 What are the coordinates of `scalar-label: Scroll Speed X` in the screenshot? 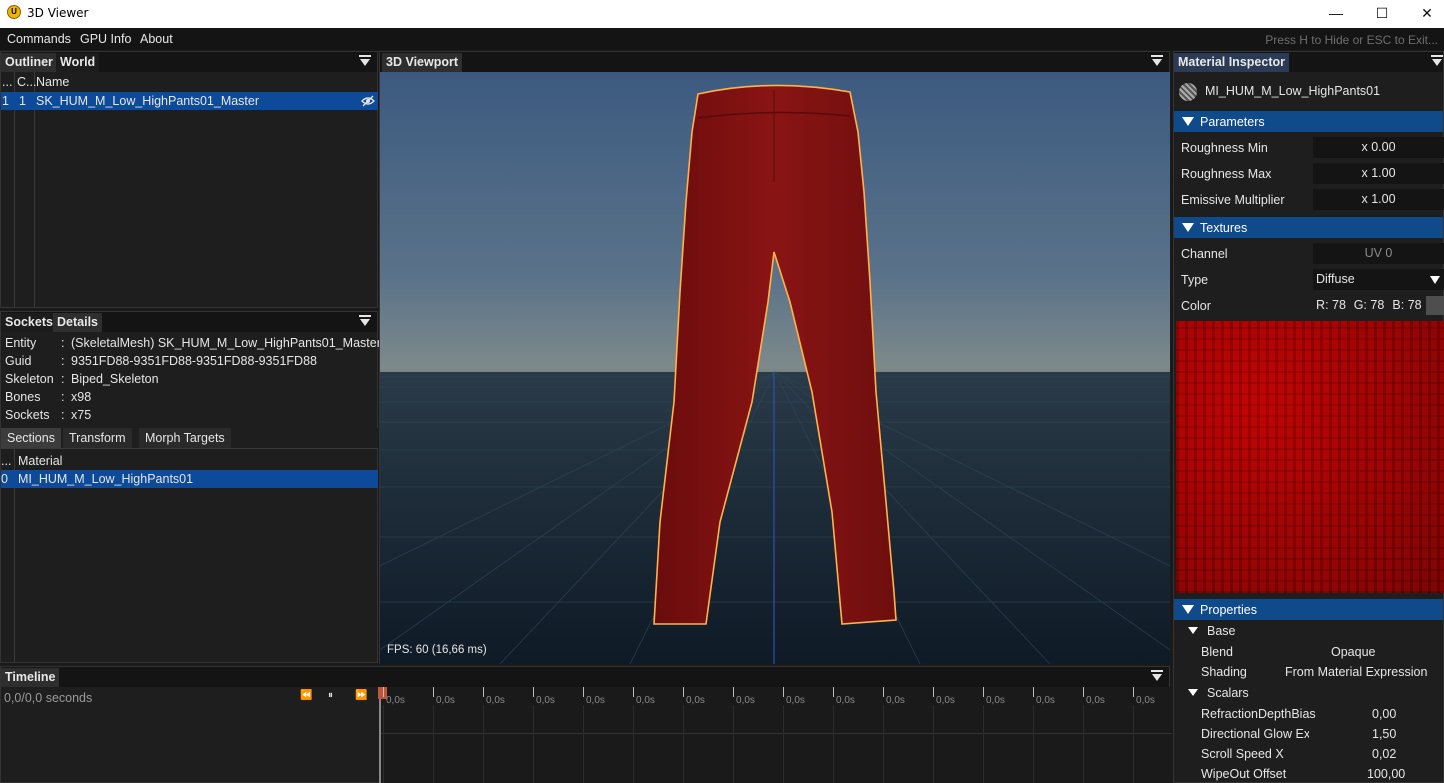 It's located at (1242, 754).